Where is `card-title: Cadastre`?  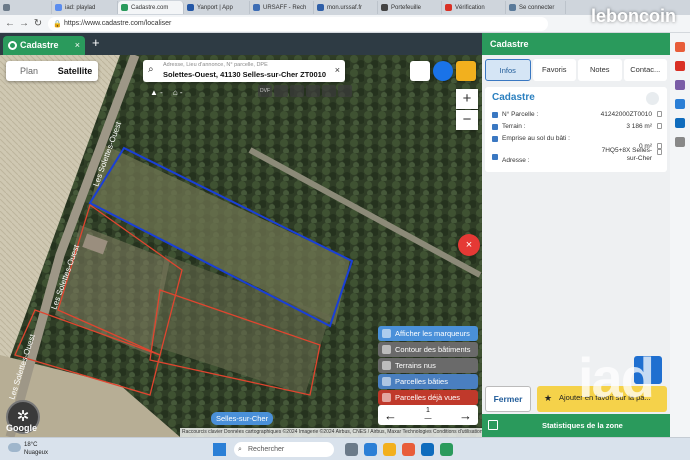 card-title: Cadastre is located at coordinates (513, 97).